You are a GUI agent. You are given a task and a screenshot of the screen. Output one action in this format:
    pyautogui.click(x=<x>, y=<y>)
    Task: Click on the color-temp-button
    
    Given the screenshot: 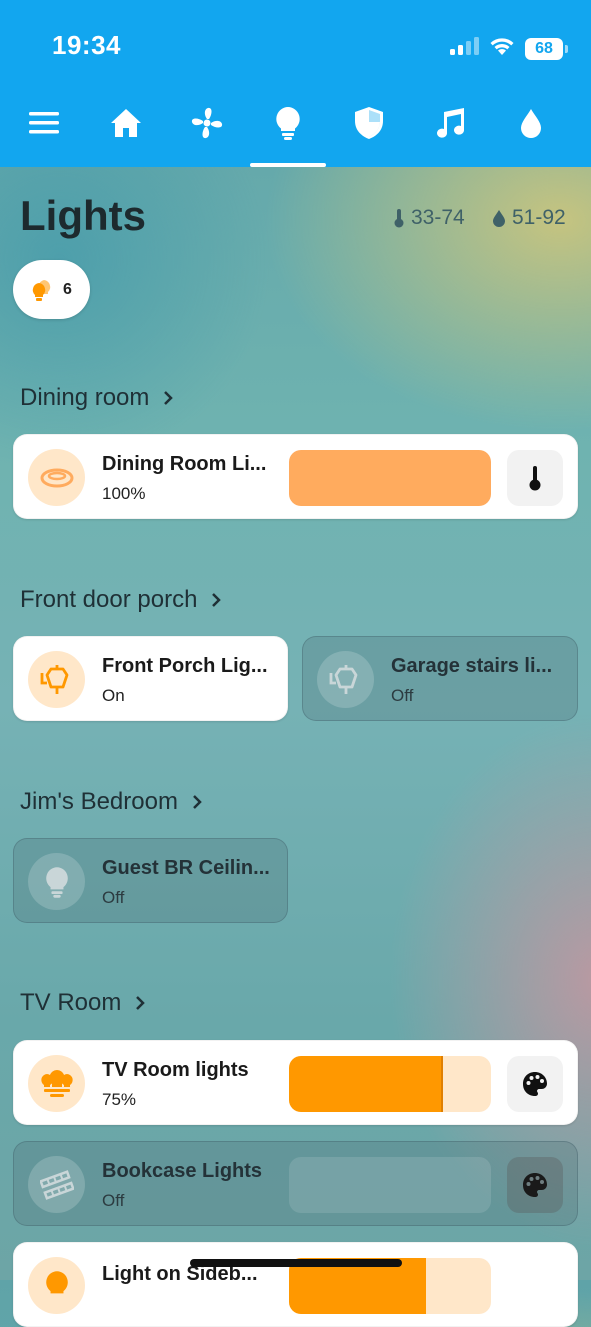 What is the action you would take?
    pyautogui.click(x=535, y=478)
    